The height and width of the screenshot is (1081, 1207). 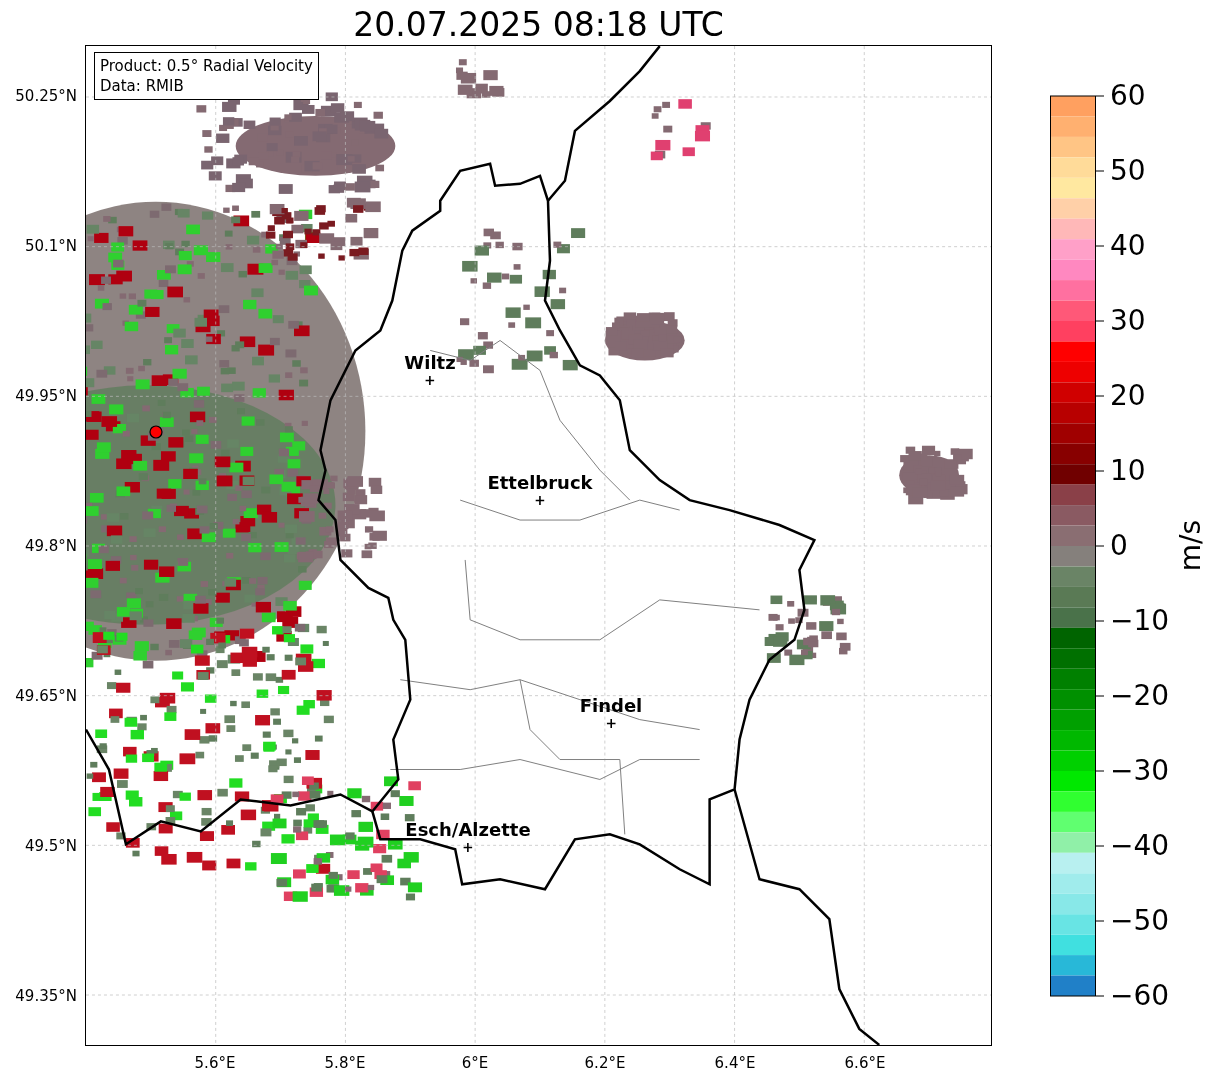 I want to click on colorbar-tick-label: −50, so click(x=1140, y=921).